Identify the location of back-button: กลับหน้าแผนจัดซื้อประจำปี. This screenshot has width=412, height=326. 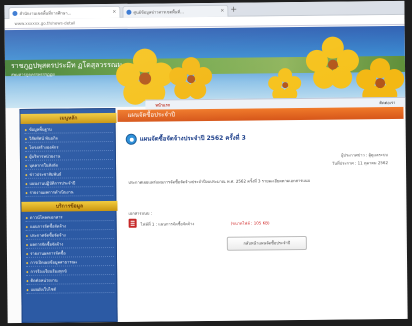
(266, 243).